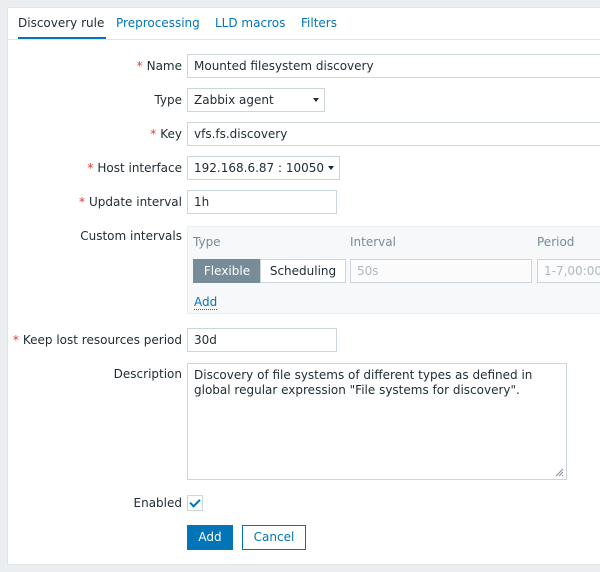 The width and height of the screenshot is (600, 572). I want to click on keep-lost-resources-input: 30d, so click(262, 340).